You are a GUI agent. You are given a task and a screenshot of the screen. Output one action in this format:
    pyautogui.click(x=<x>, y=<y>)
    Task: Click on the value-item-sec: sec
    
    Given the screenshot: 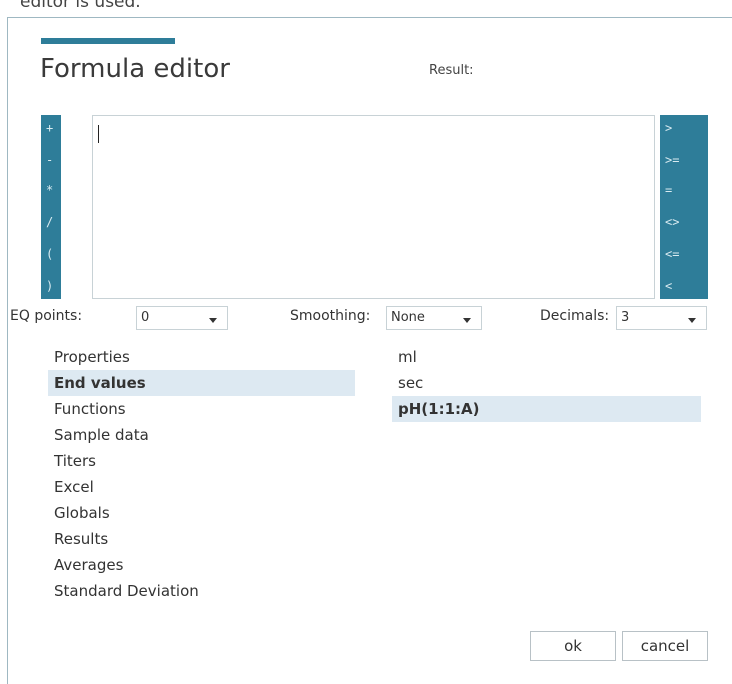 What is the action you would take?
    pyautogui.click(x=546, y=383)
    